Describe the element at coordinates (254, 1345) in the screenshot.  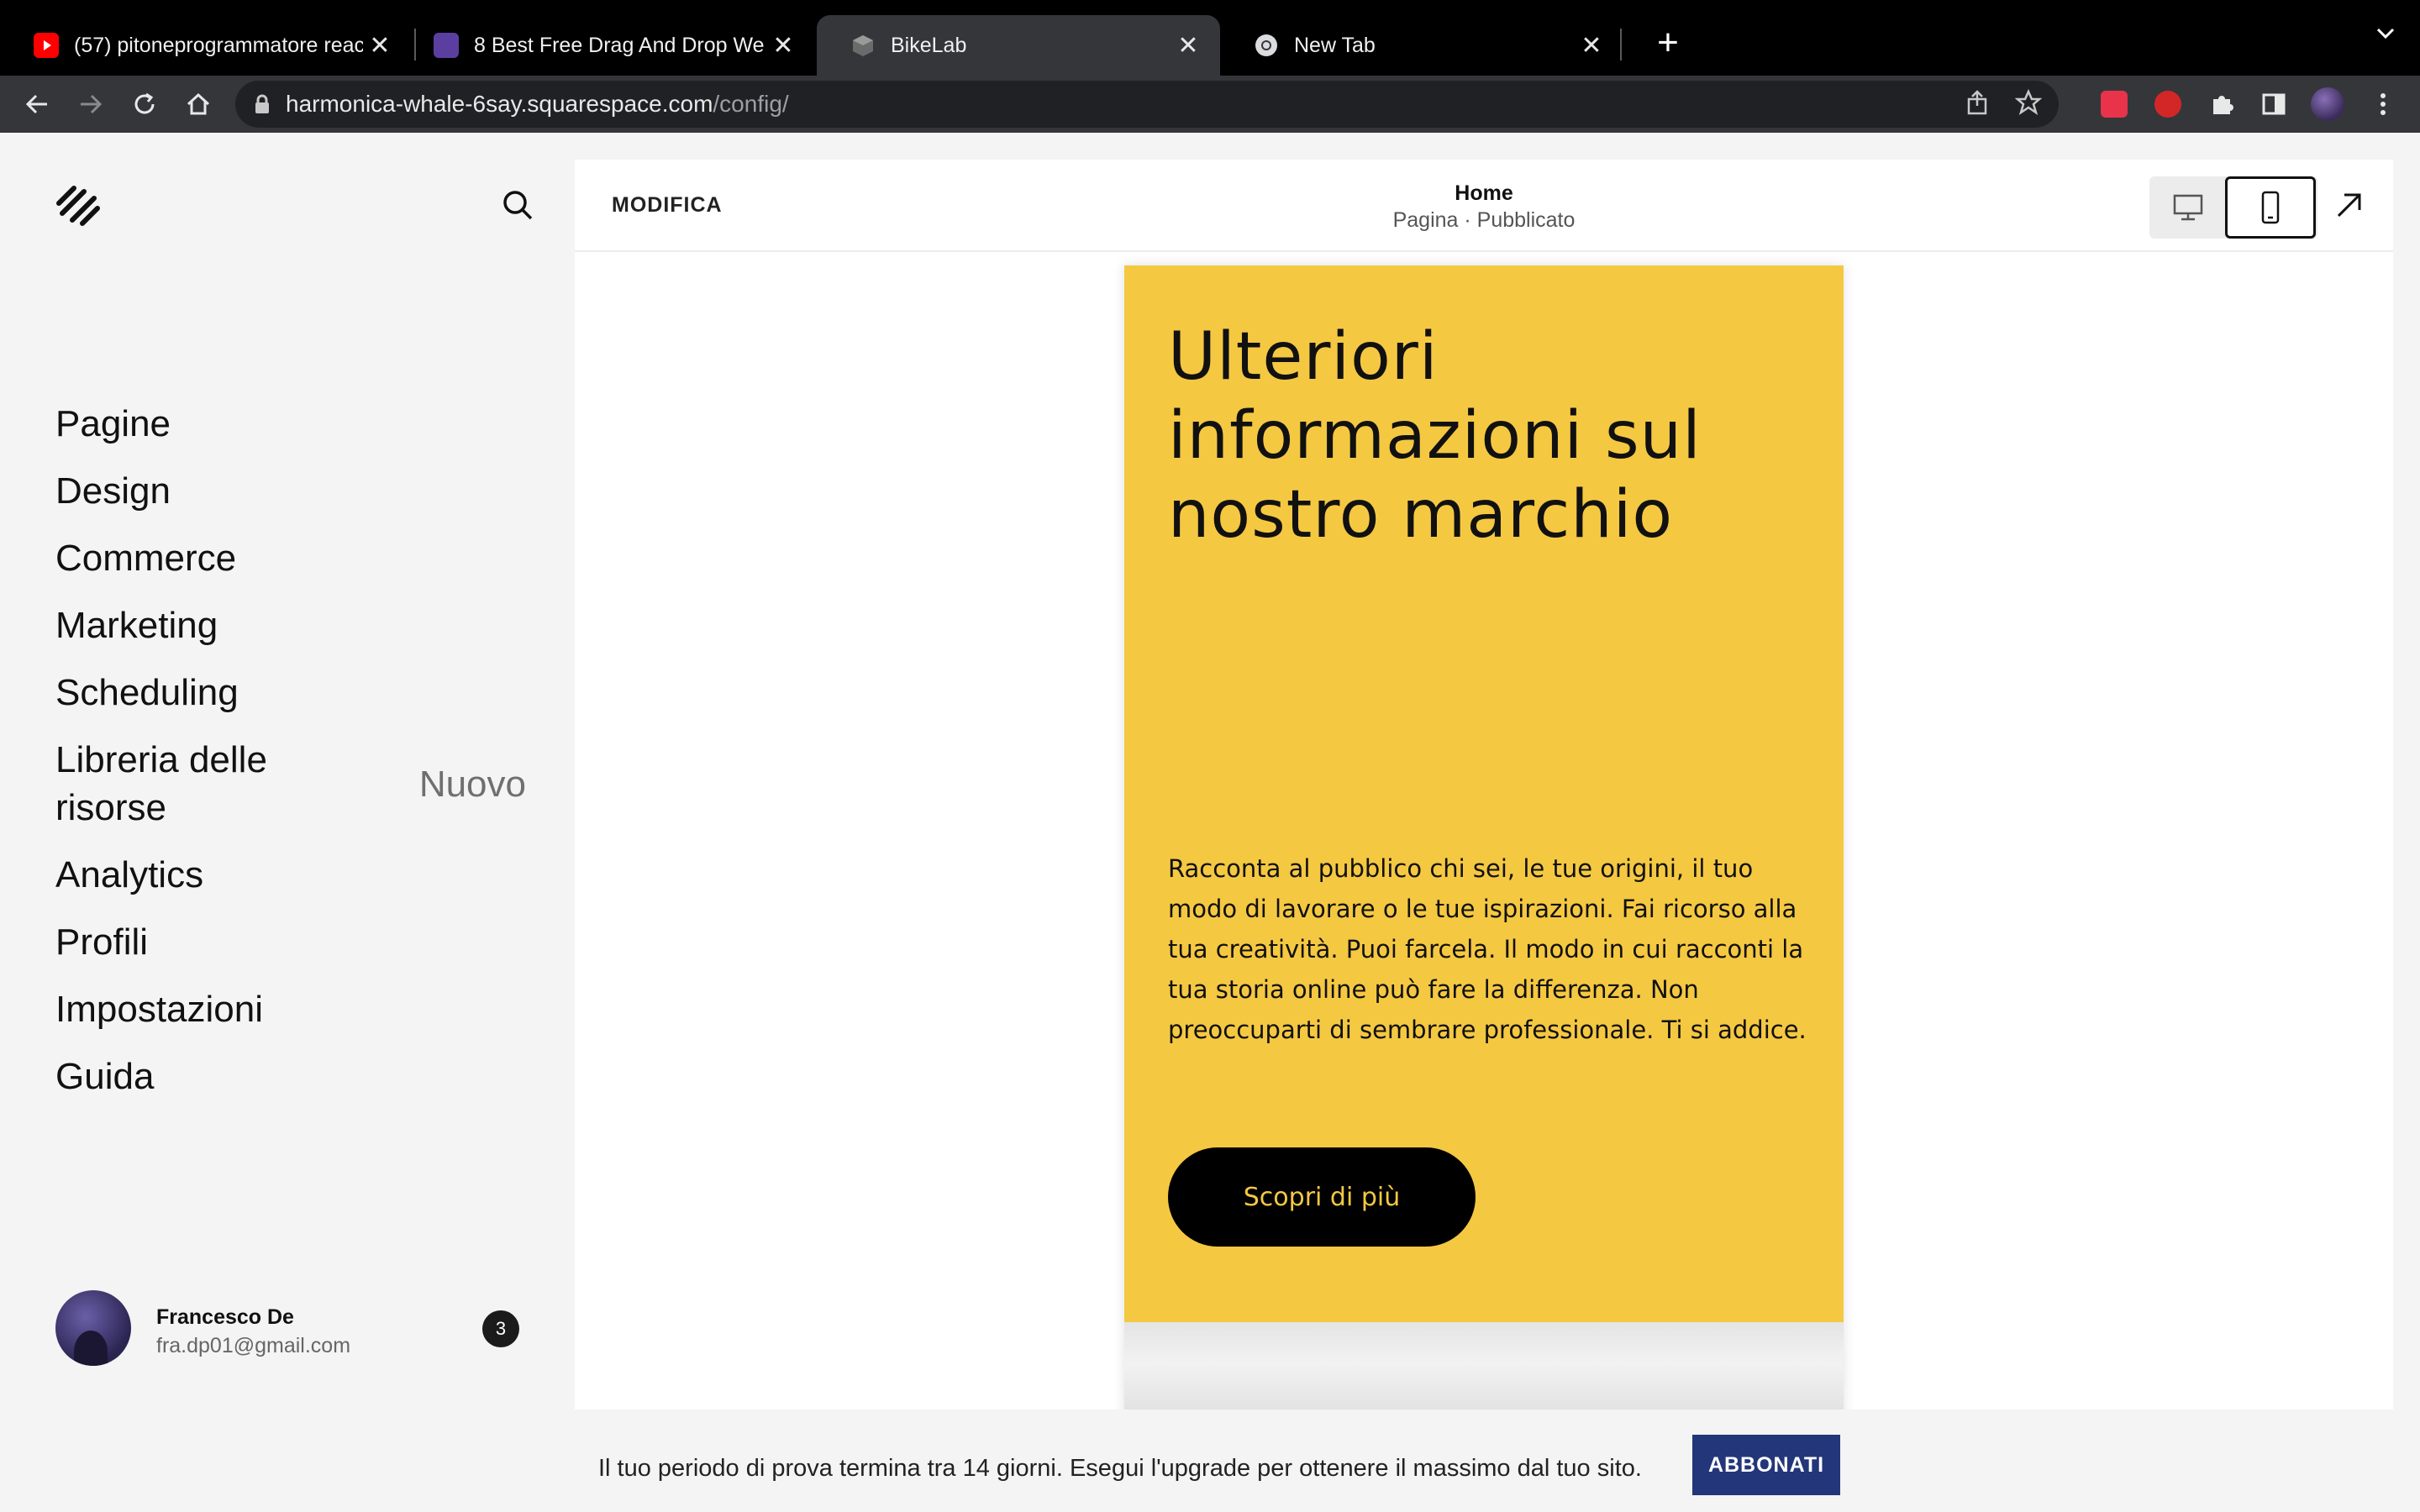
I see `user-email: fra.dp01@gmail.com` at that location.